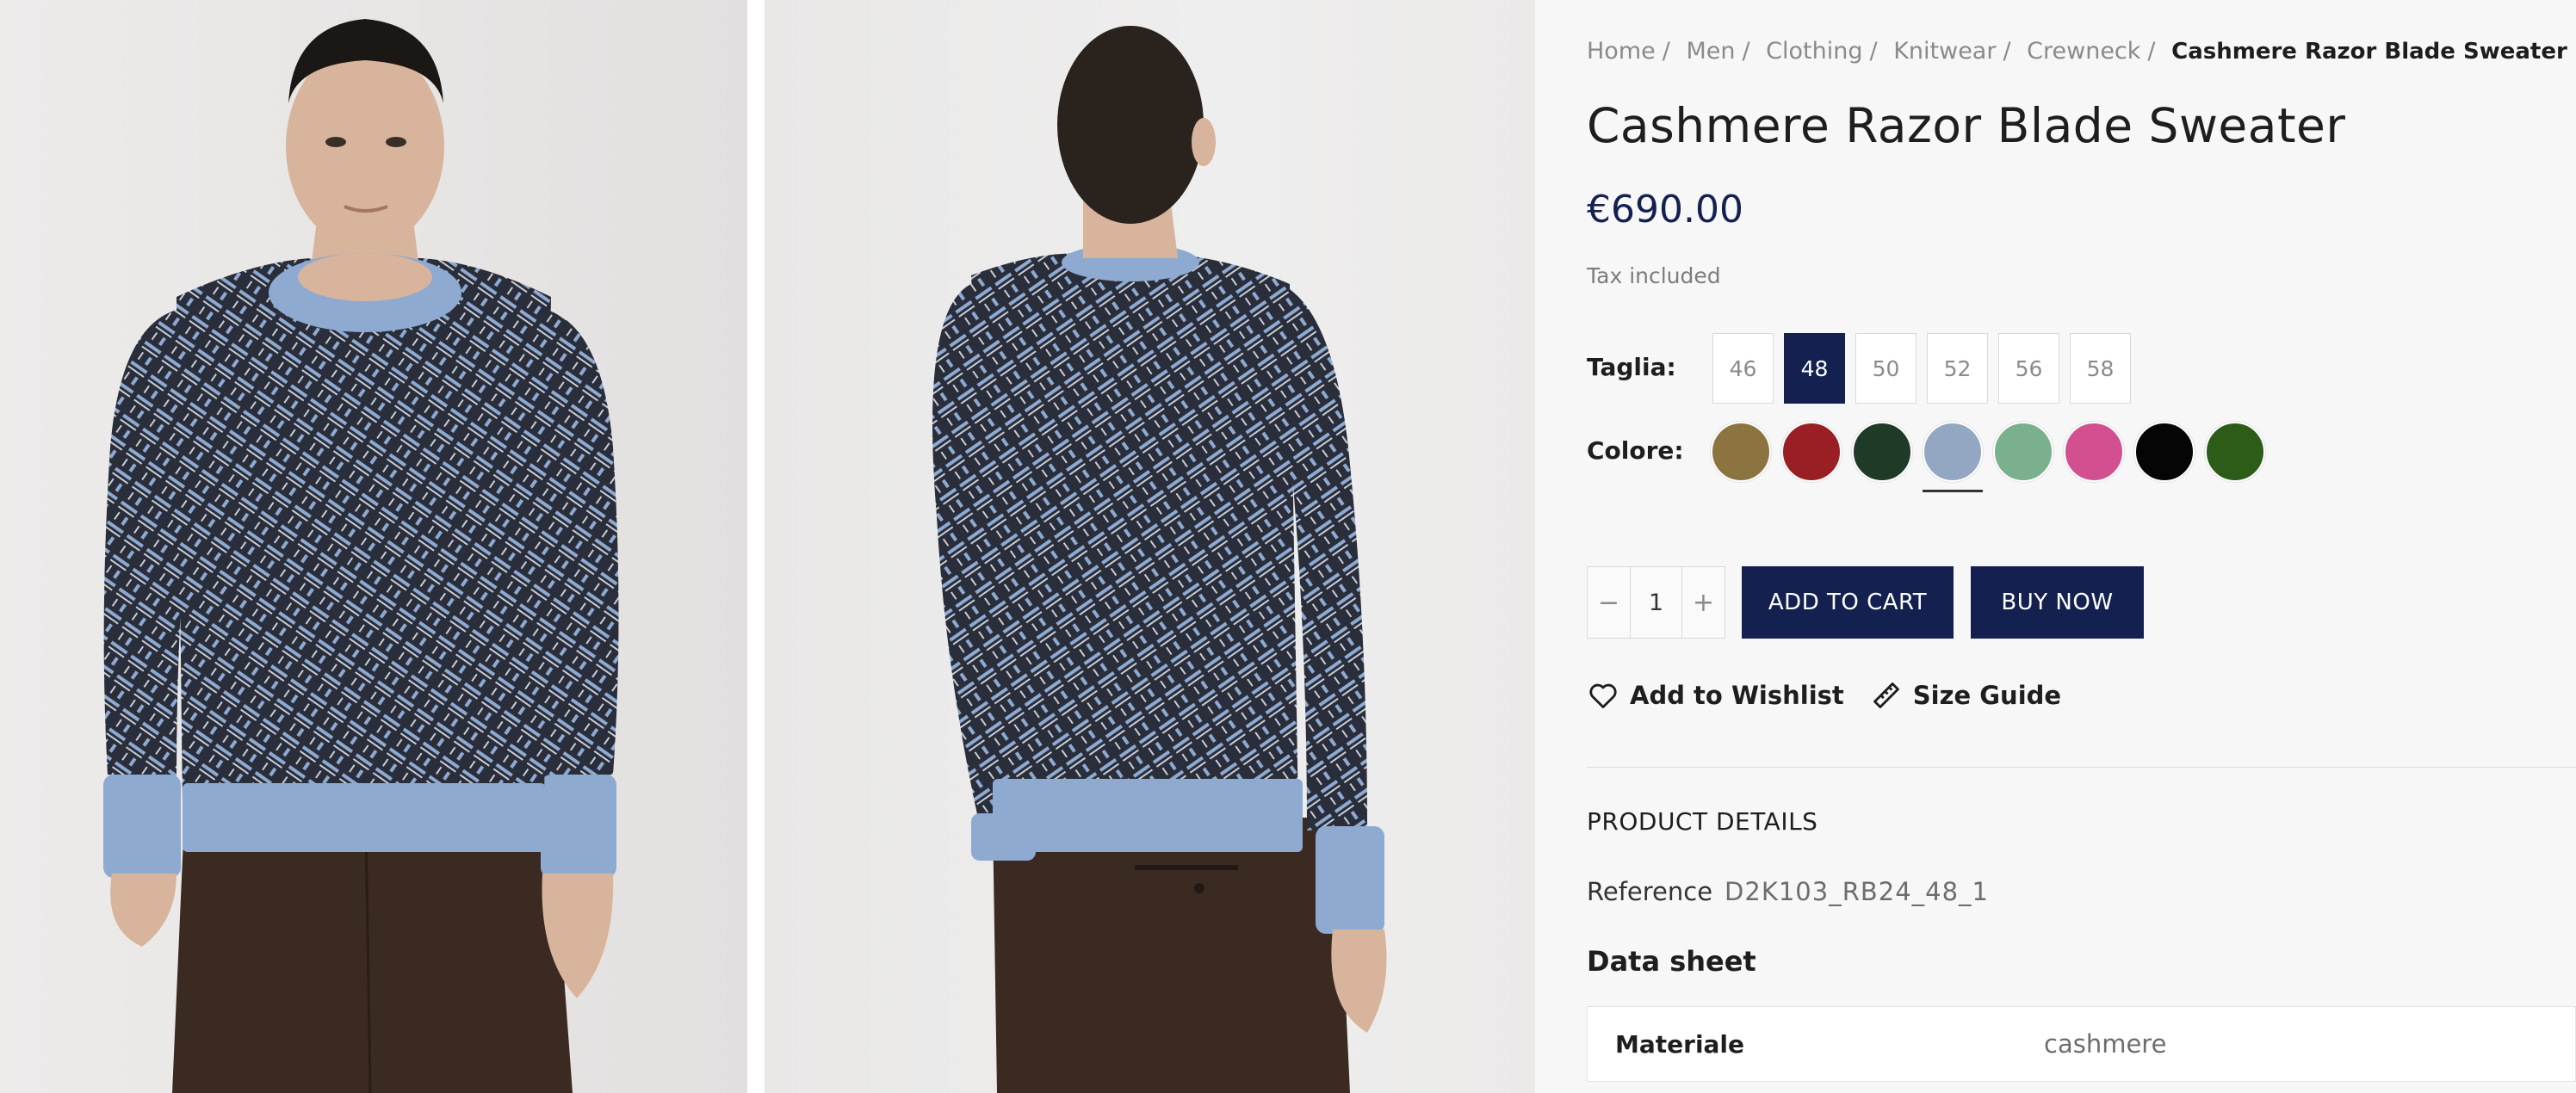 Image resolution: width=2576 pixels, height=1093 pixels. What do you see at coordinates (1631, 367) in the screenshot?
I see `size-label: Taglia:` at bounding box center [1631, 367].